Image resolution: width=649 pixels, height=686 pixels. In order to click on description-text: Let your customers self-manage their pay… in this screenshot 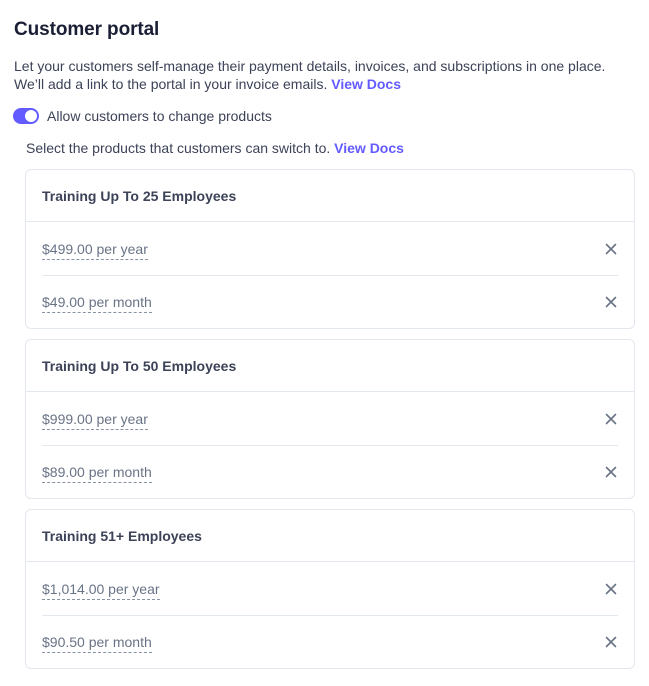, I will do `click(310, 75)`.